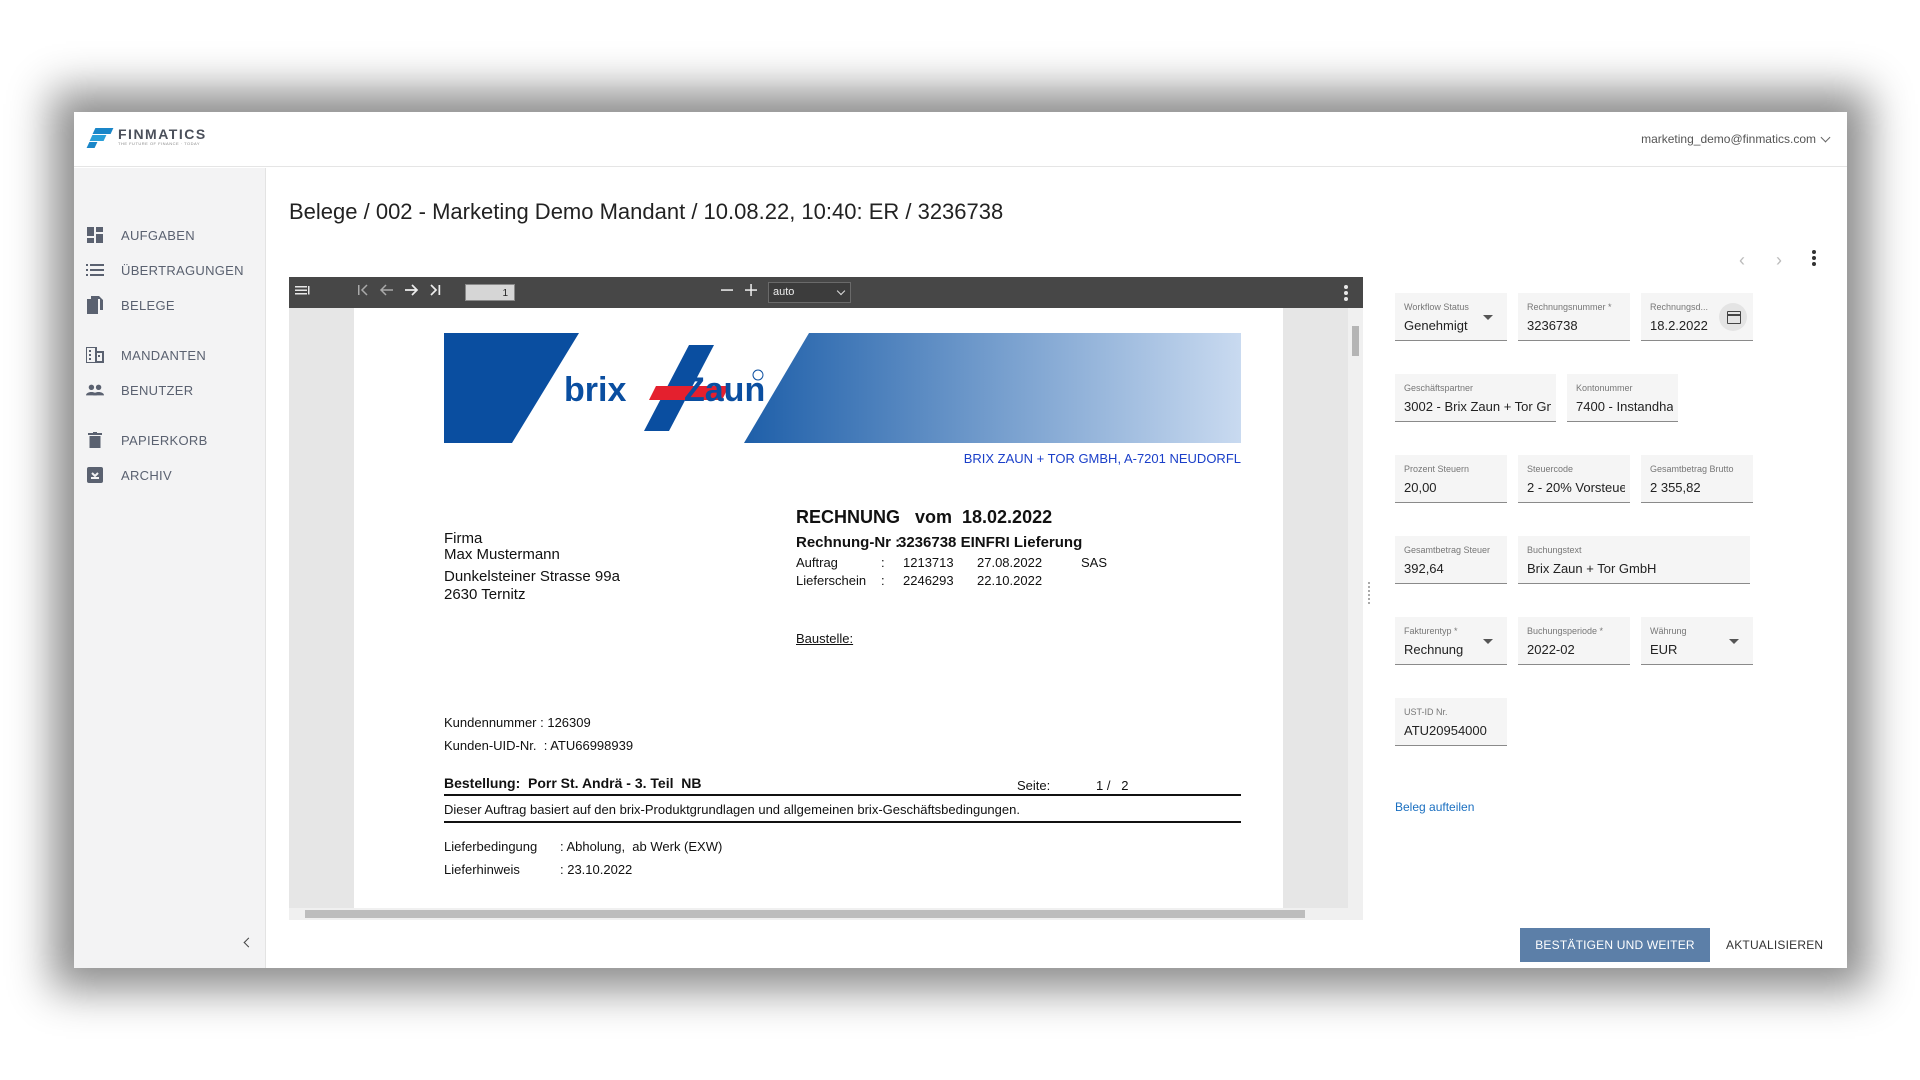 This screenshot has height=1080, width=1920. I want to click on field-value: Brix Zaun + Tor GmbH, so click(1592, 568).